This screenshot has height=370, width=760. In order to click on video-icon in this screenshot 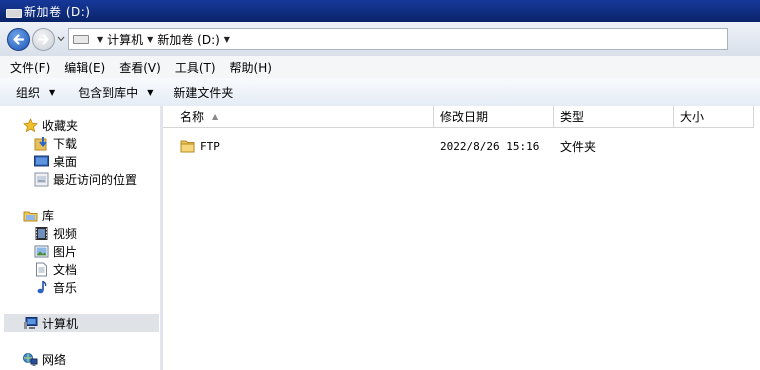, I will do `click(41, 233)`.